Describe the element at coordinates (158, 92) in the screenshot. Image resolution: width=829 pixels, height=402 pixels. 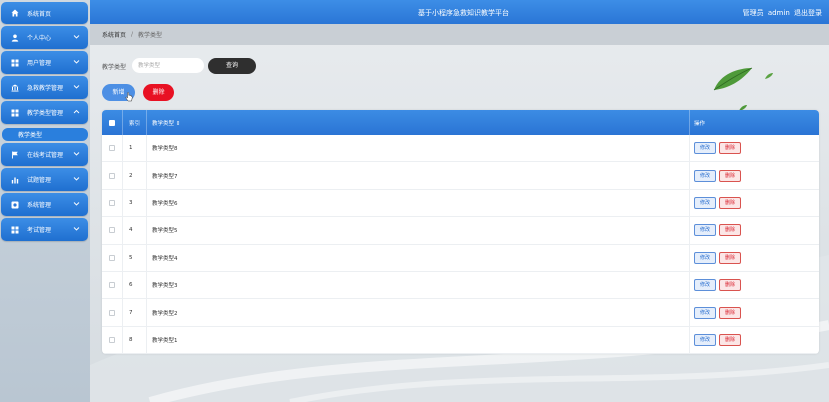
I see `delete-button: 删除` at that location.